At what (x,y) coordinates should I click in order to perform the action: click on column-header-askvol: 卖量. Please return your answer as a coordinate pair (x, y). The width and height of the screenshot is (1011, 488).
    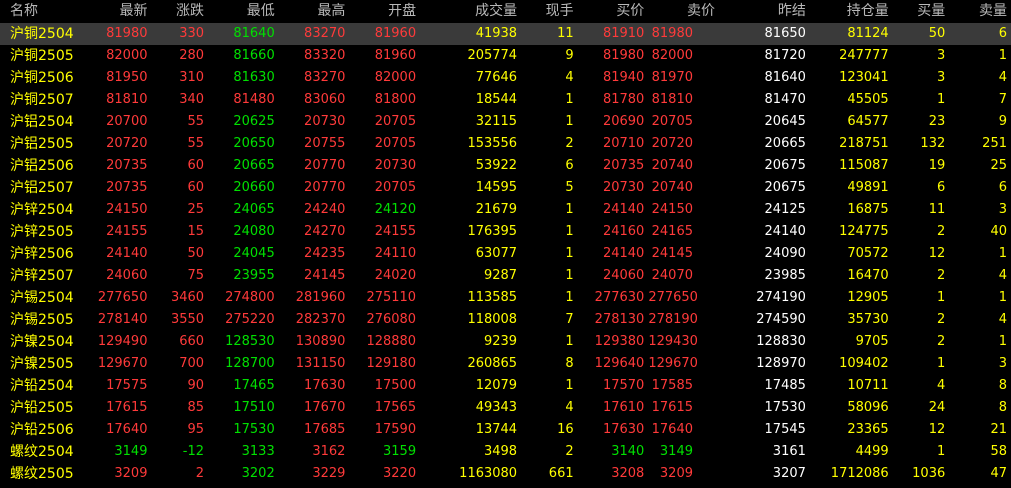
    Looking at the image, I should click on (980, 11).